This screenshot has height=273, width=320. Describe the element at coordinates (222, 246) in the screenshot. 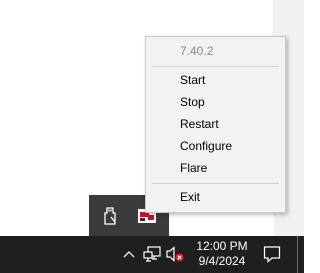

I see `clock-time: 12:00 PM` at that location.